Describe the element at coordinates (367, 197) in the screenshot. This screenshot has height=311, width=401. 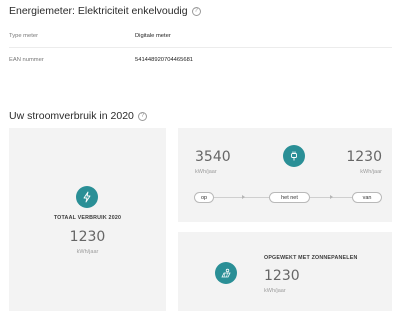
I see `flow-label-van: van` at that location.